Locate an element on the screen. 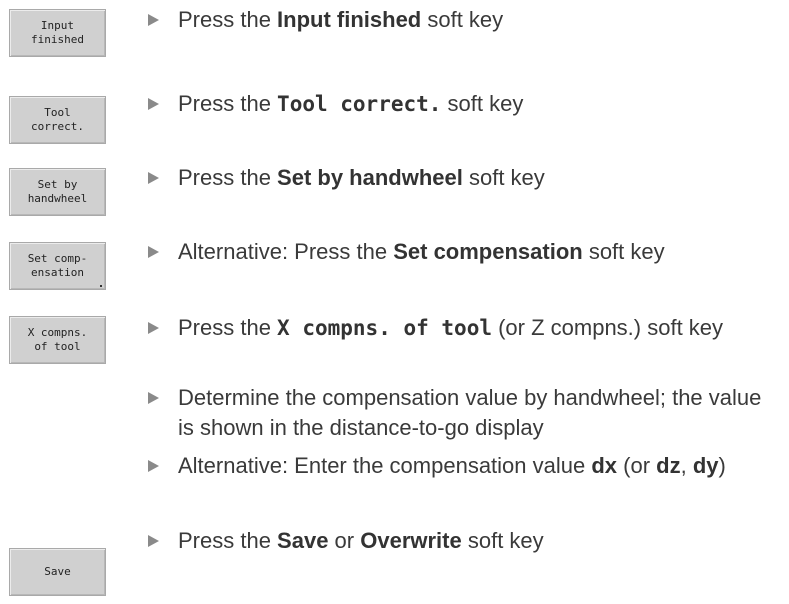 This screenshot has height=604, width=789. step-text: ) is located at coordinates (722, 465).